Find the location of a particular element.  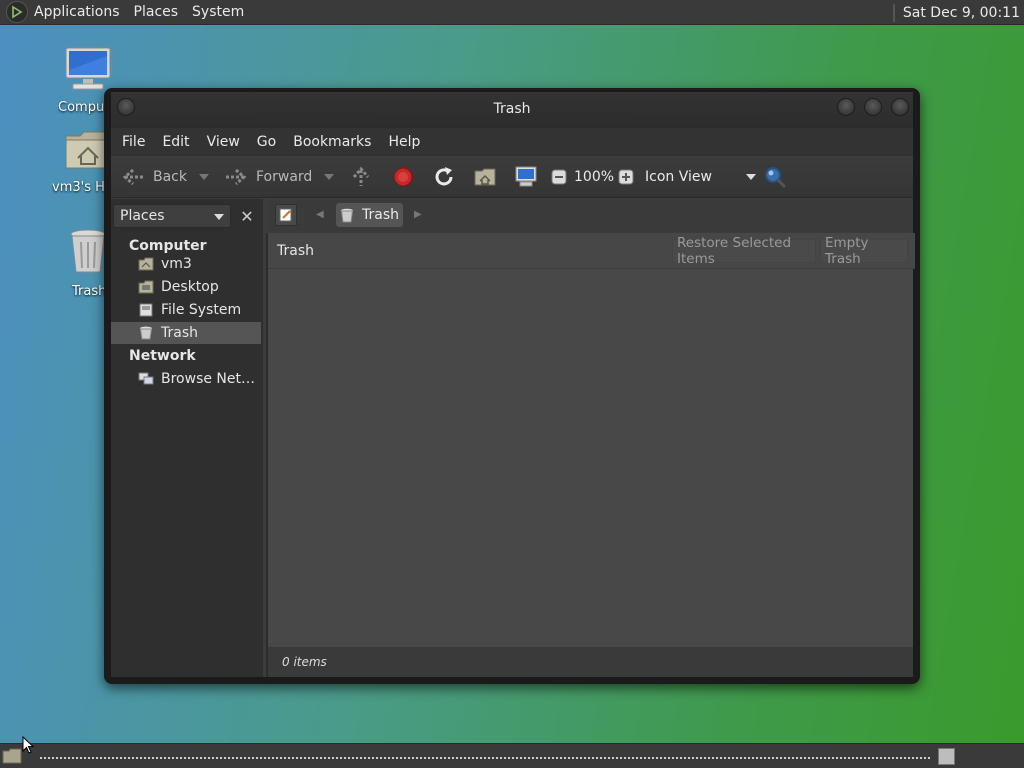

clock: Sat Dec 9, 00:11 is located at coordinates (963, 13).